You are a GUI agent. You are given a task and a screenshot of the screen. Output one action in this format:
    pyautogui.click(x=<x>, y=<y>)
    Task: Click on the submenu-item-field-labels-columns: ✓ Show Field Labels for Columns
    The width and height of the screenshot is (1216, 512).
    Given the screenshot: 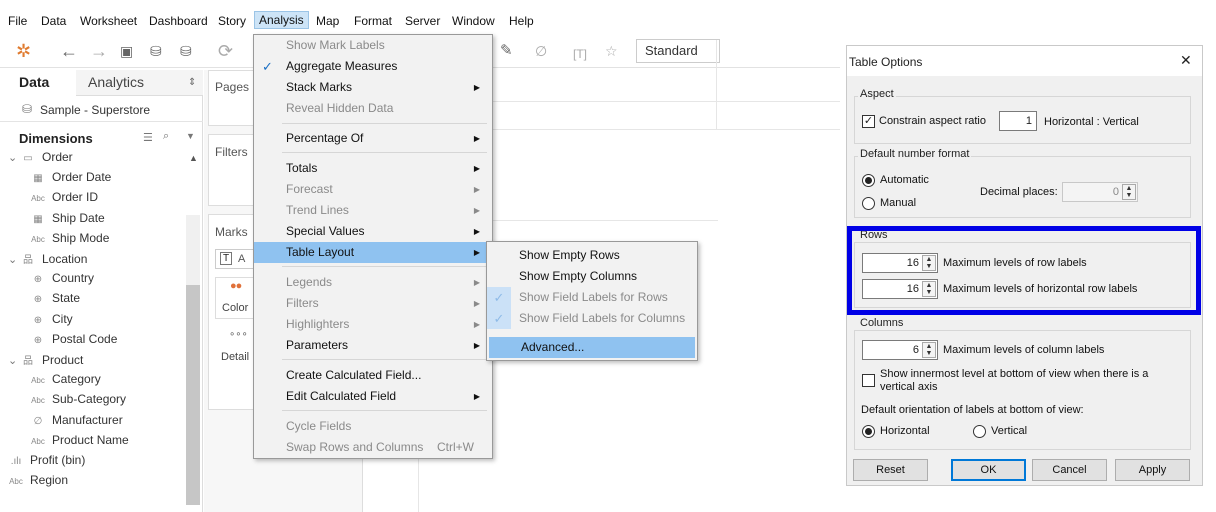 What is the action you would take?
    pyautogui.click(x=592, y=318)
    